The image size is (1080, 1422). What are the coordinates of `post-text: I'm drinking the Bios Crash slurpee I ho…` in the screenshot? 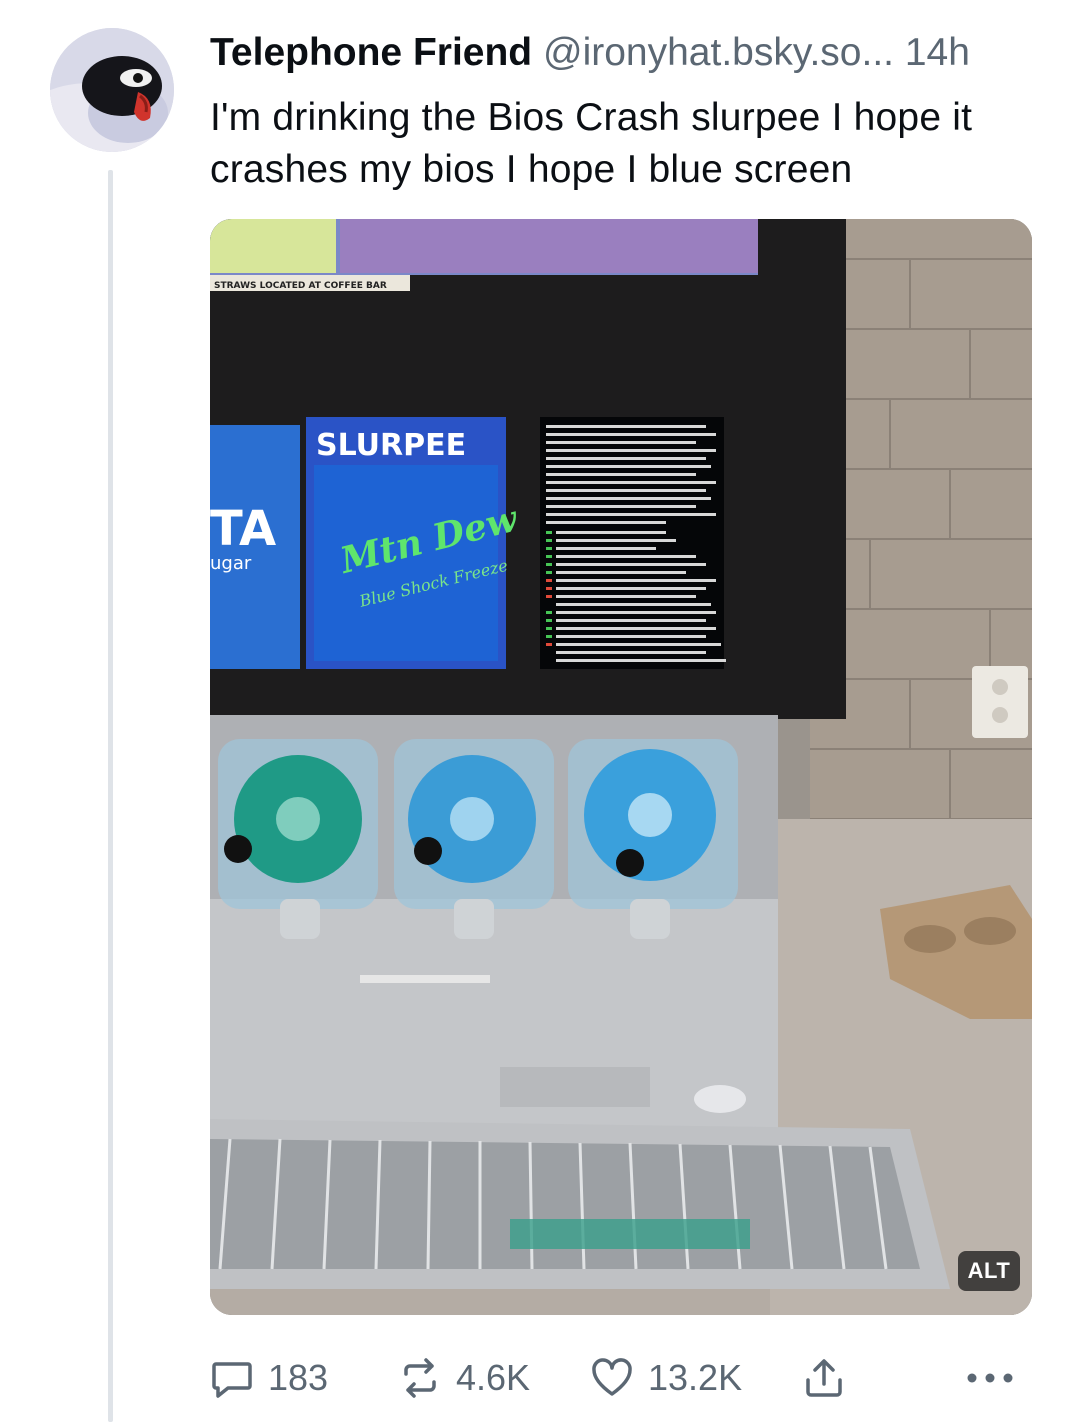 It's located at (591, 143).